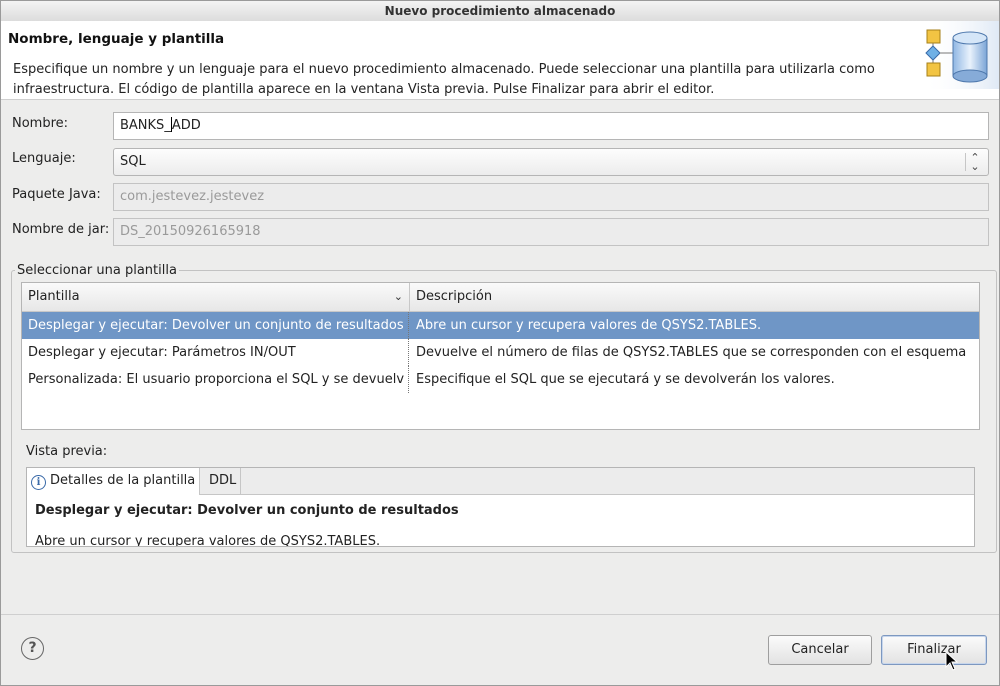  What do you see at coordinates (40, 123) in the screenshot?
I see `name-label: Nombre:` at bounding box center [40, 123].